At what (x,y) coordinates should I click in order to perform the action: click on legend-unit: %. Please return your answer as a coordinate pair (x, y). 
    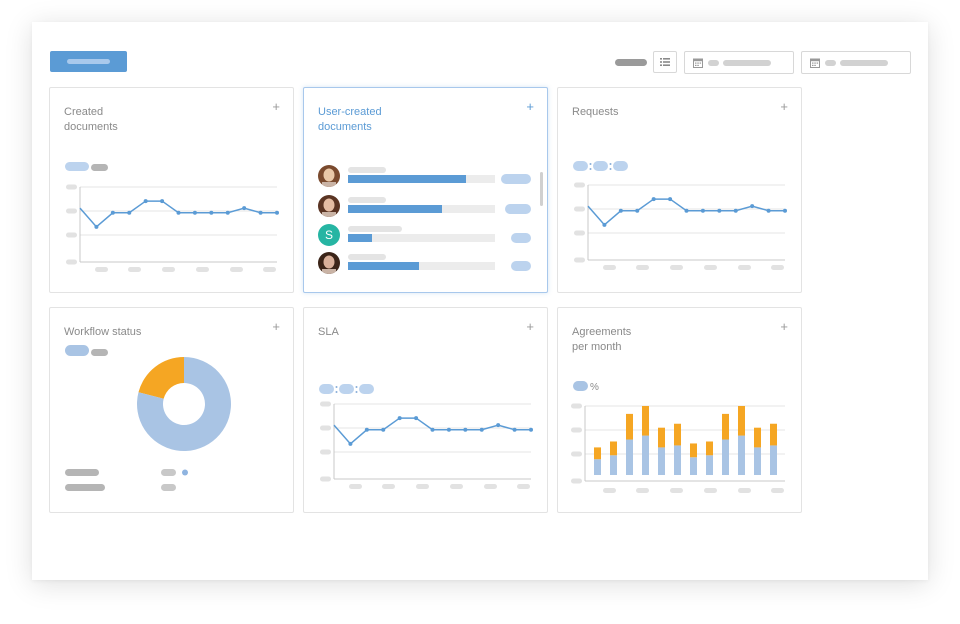
    Looking at the image, I should click on (594, 387).